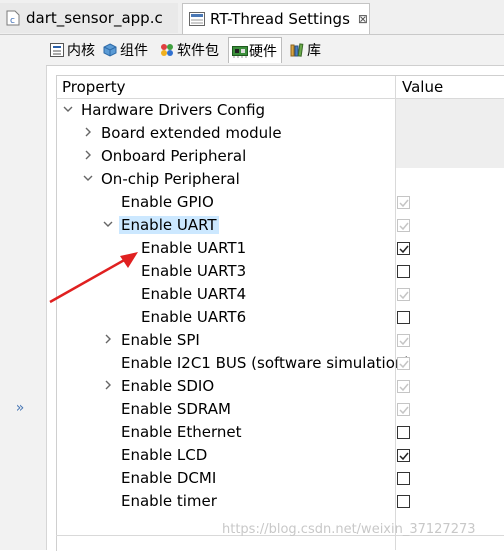  I want to click on tree-row: Hardware Drivers Config, so click(252, 110).